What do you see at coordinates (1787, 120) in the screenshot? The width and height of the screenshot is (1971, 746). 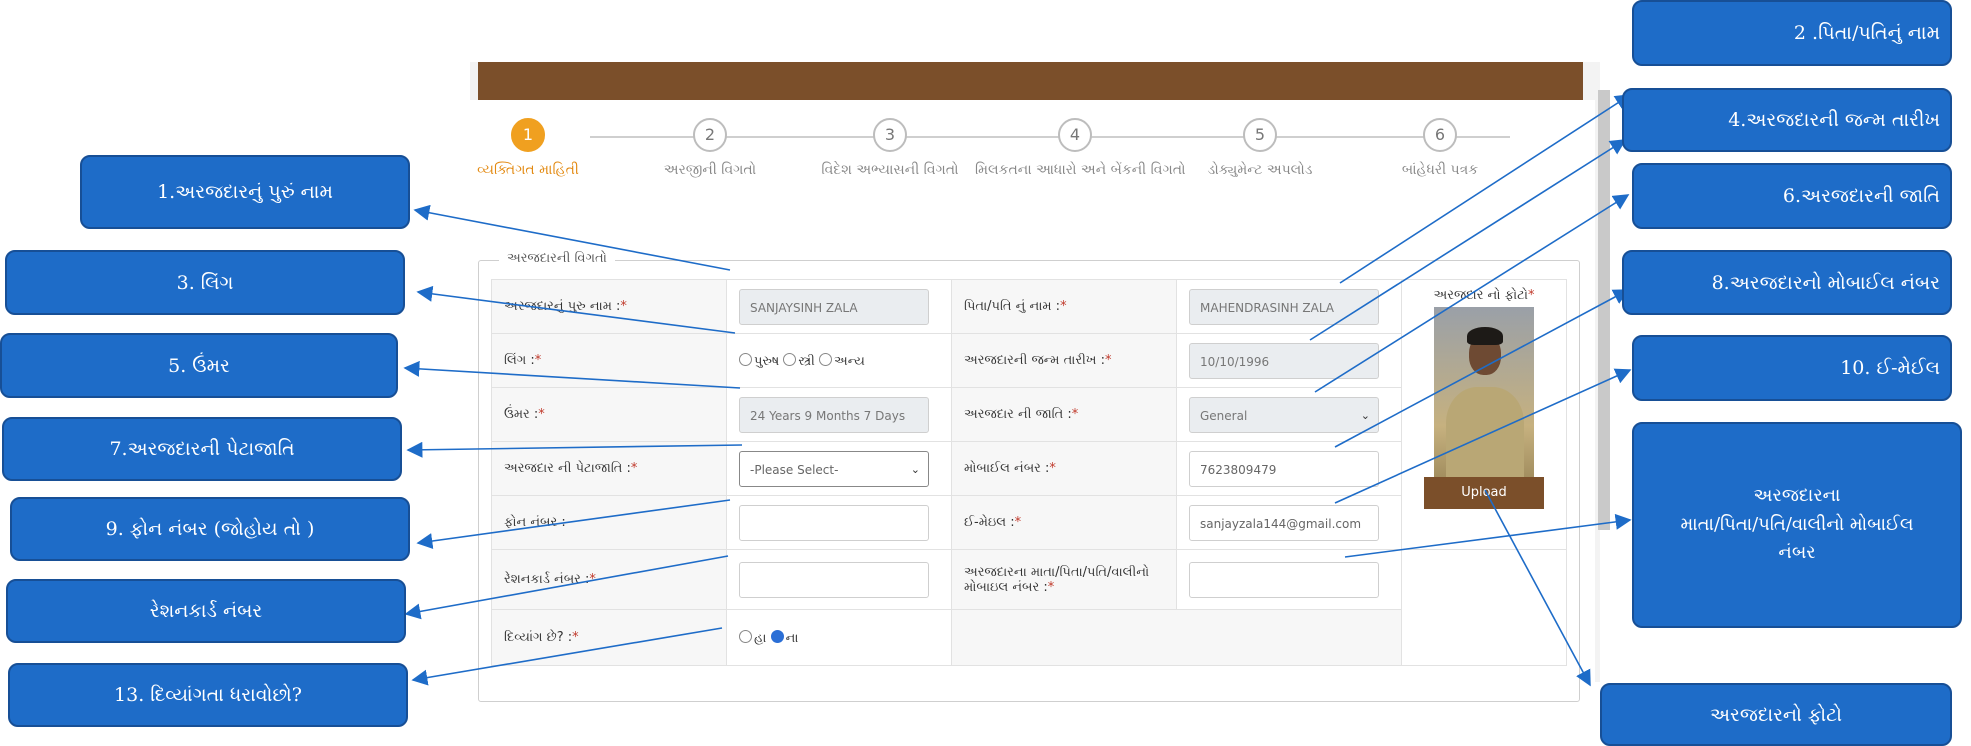 I see `callout-dob: 4.અરજદારની જન્મ તારીખ` at bounding box center [1787, 120].